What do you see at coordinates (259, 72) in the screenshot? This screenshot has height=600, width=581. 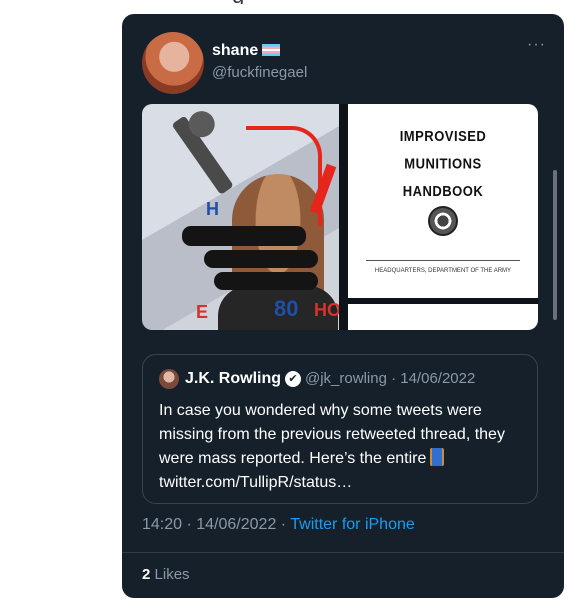 I see `user-handle: @fuckfinegael` at bounding box center [259, 72].